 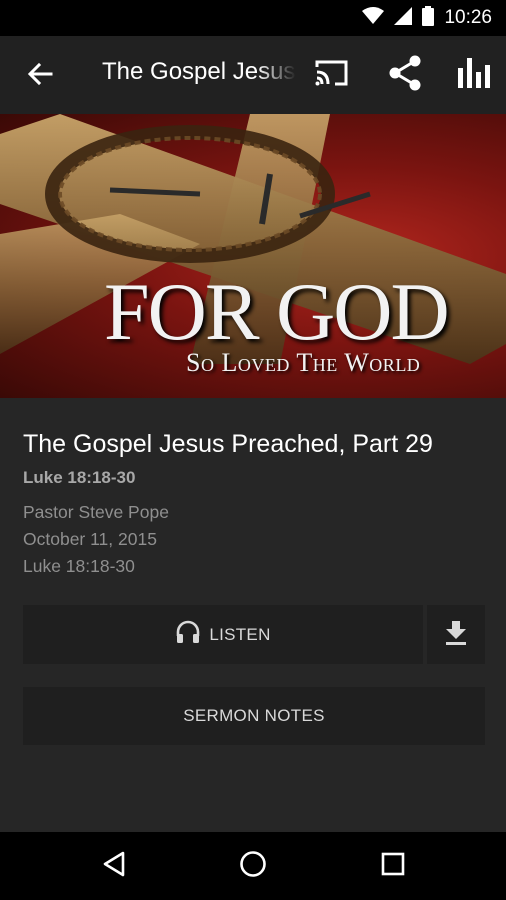 I want to click on share-icon, so click(x=405, y=75).